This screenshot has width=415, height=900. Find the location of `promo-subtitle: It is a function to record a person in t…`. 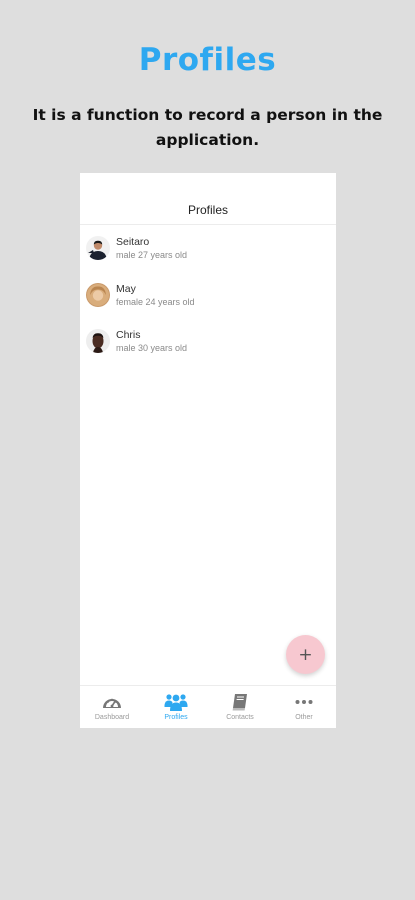

promo-subtitle: It is a function to record a person in t… is located at coordinates (207, 127).